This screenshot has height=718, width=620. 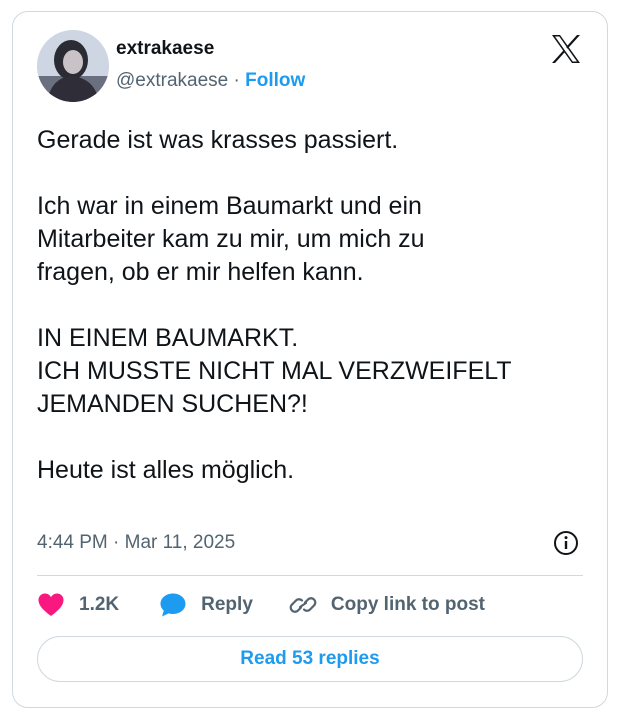 I want to click on link-icon, so click(x=303, y=605).